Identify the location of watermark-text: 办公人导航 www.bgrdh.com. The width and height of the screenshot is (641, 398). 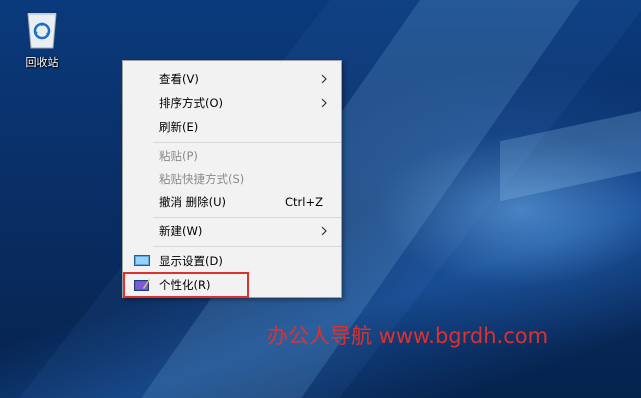
(408, 336).